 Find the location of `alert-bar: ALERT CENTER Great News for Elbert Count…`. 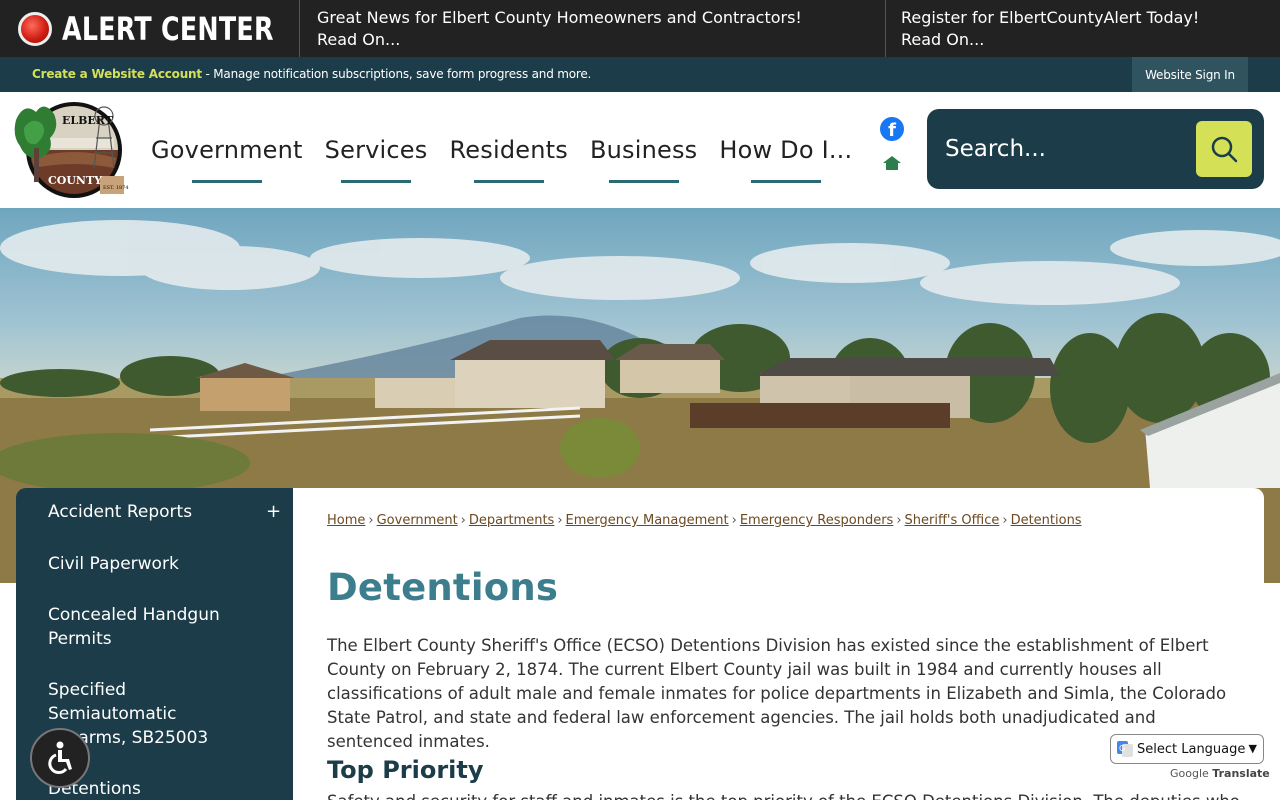

alert-bar: ALERT CENTER Great News for Elbert Count… is located at coordinates (640, 28).